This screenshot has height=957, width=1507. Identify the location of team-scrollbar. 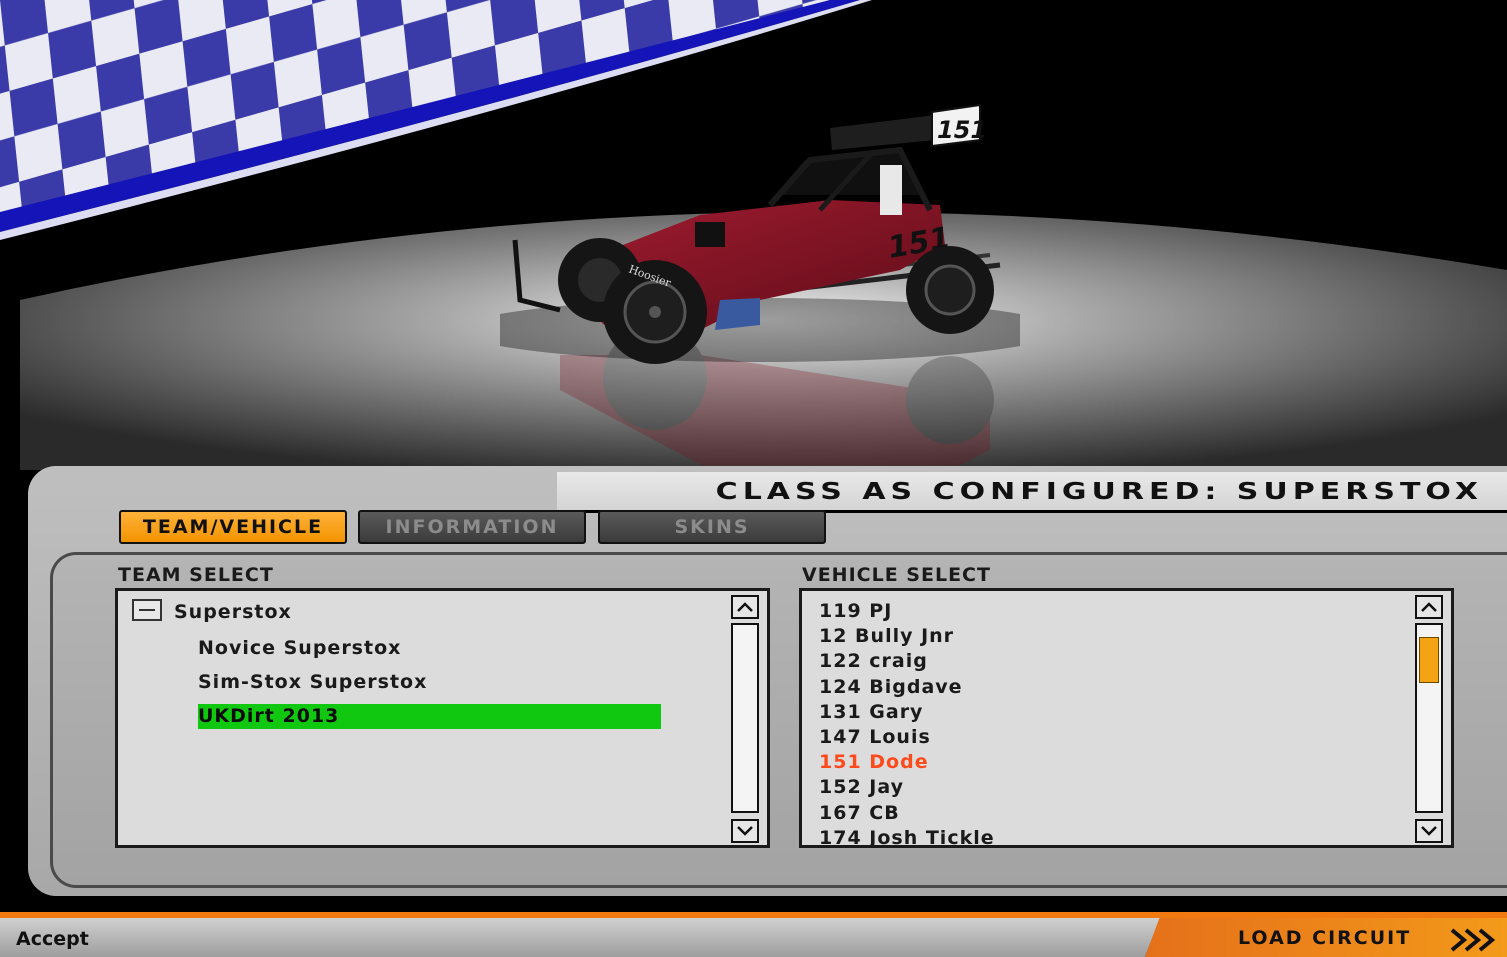
(746, 719).